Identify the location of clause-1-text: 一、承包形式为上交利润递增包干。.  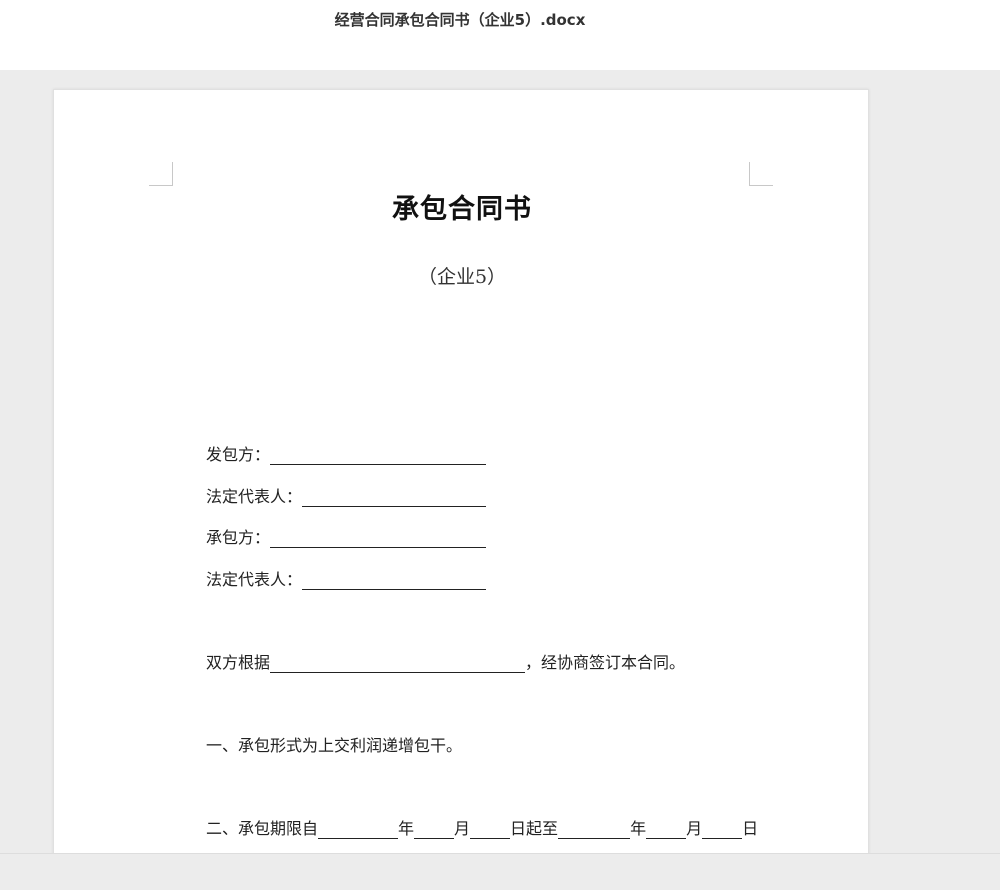
(334, 745).